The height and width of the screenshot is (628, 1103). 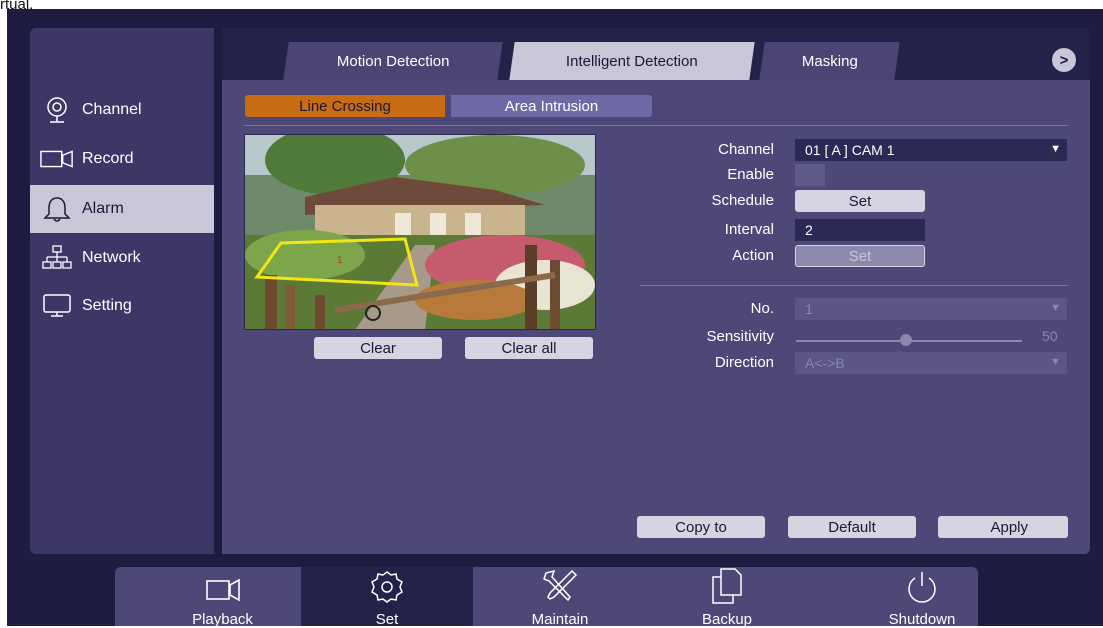 I want to click on dock-item-maintain: Maintain, so click(x=560, y=597).